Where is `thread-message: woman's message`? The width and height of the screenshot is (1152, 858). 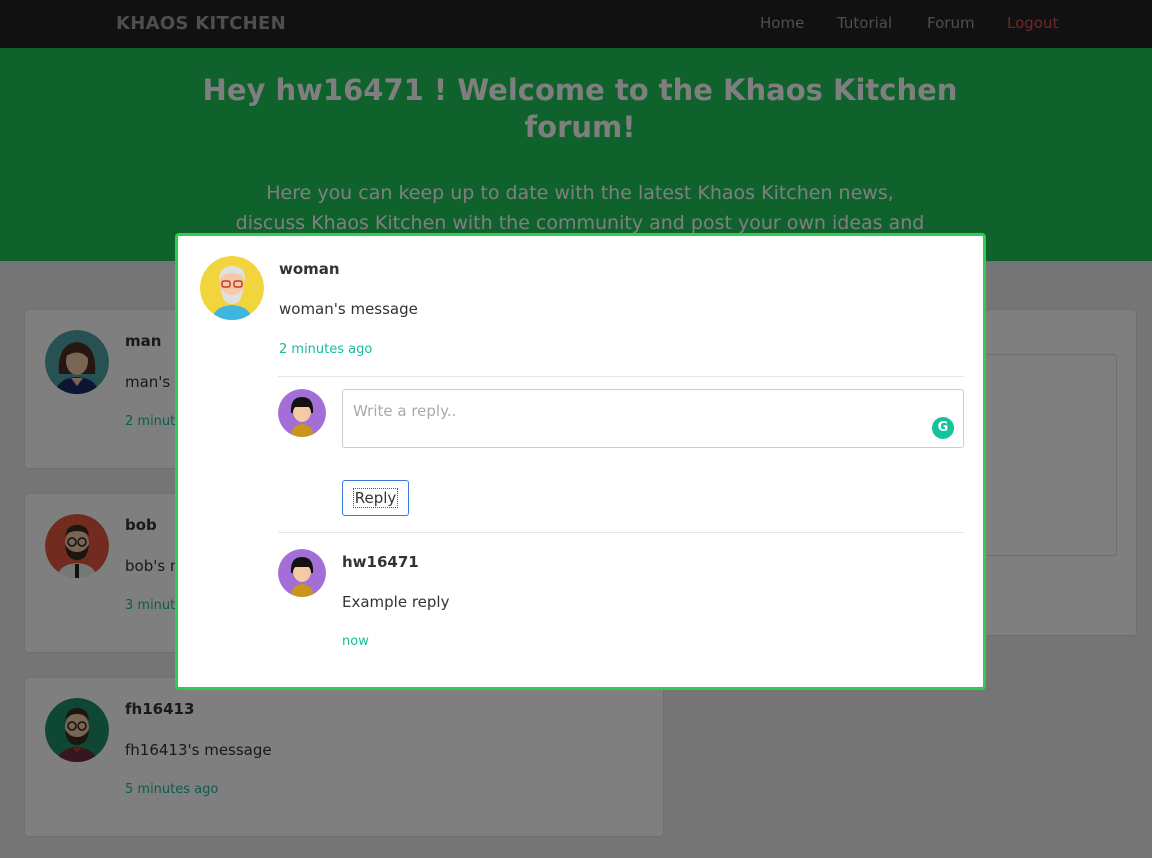 thread-message: woman's message is located at coordinates (348, 309).